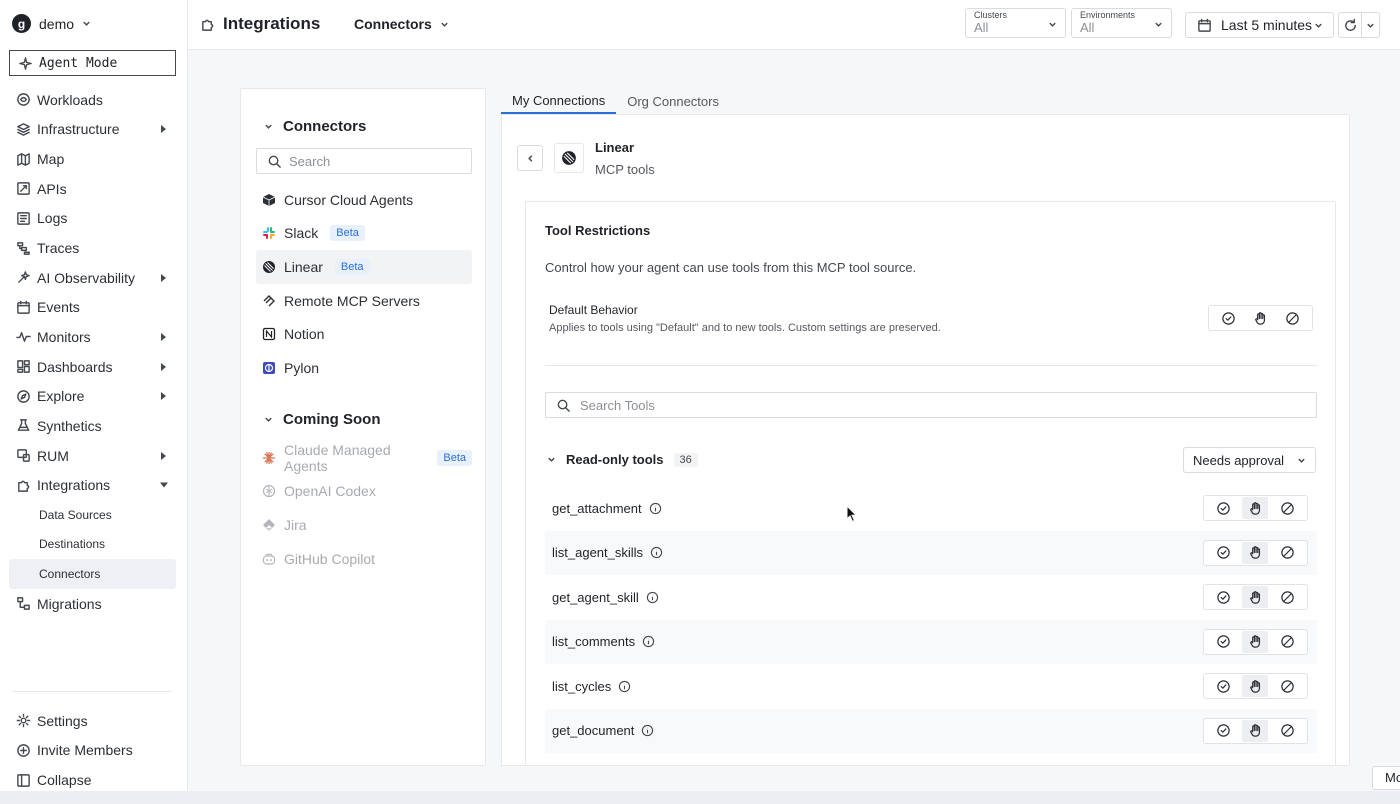  Describe the element at coordinates (92, 159) in the screenshot. I see `sidebar-item-map: Map` at that location.